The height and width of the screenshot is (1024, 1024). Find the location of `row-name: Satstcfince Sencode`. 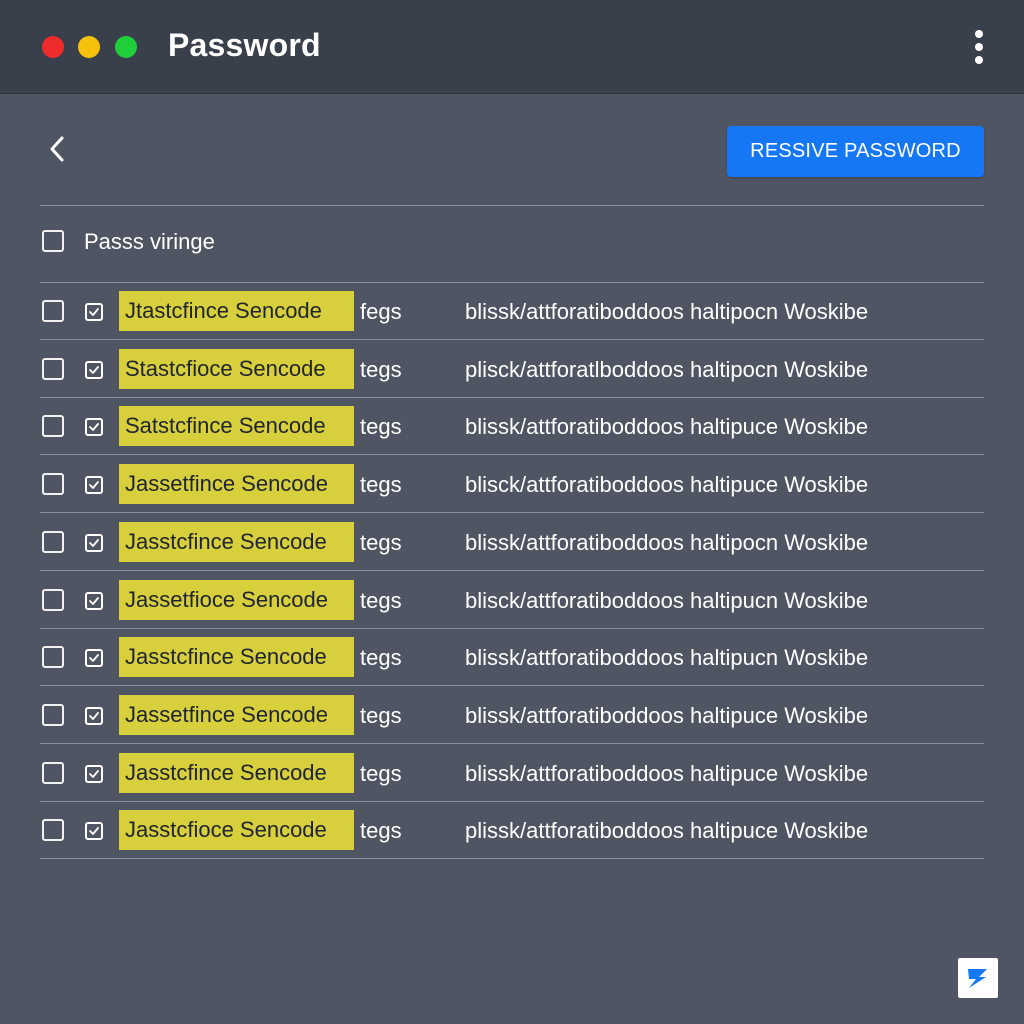

row-name: Satstcfince Sencode is located at coordinates (236, 426).